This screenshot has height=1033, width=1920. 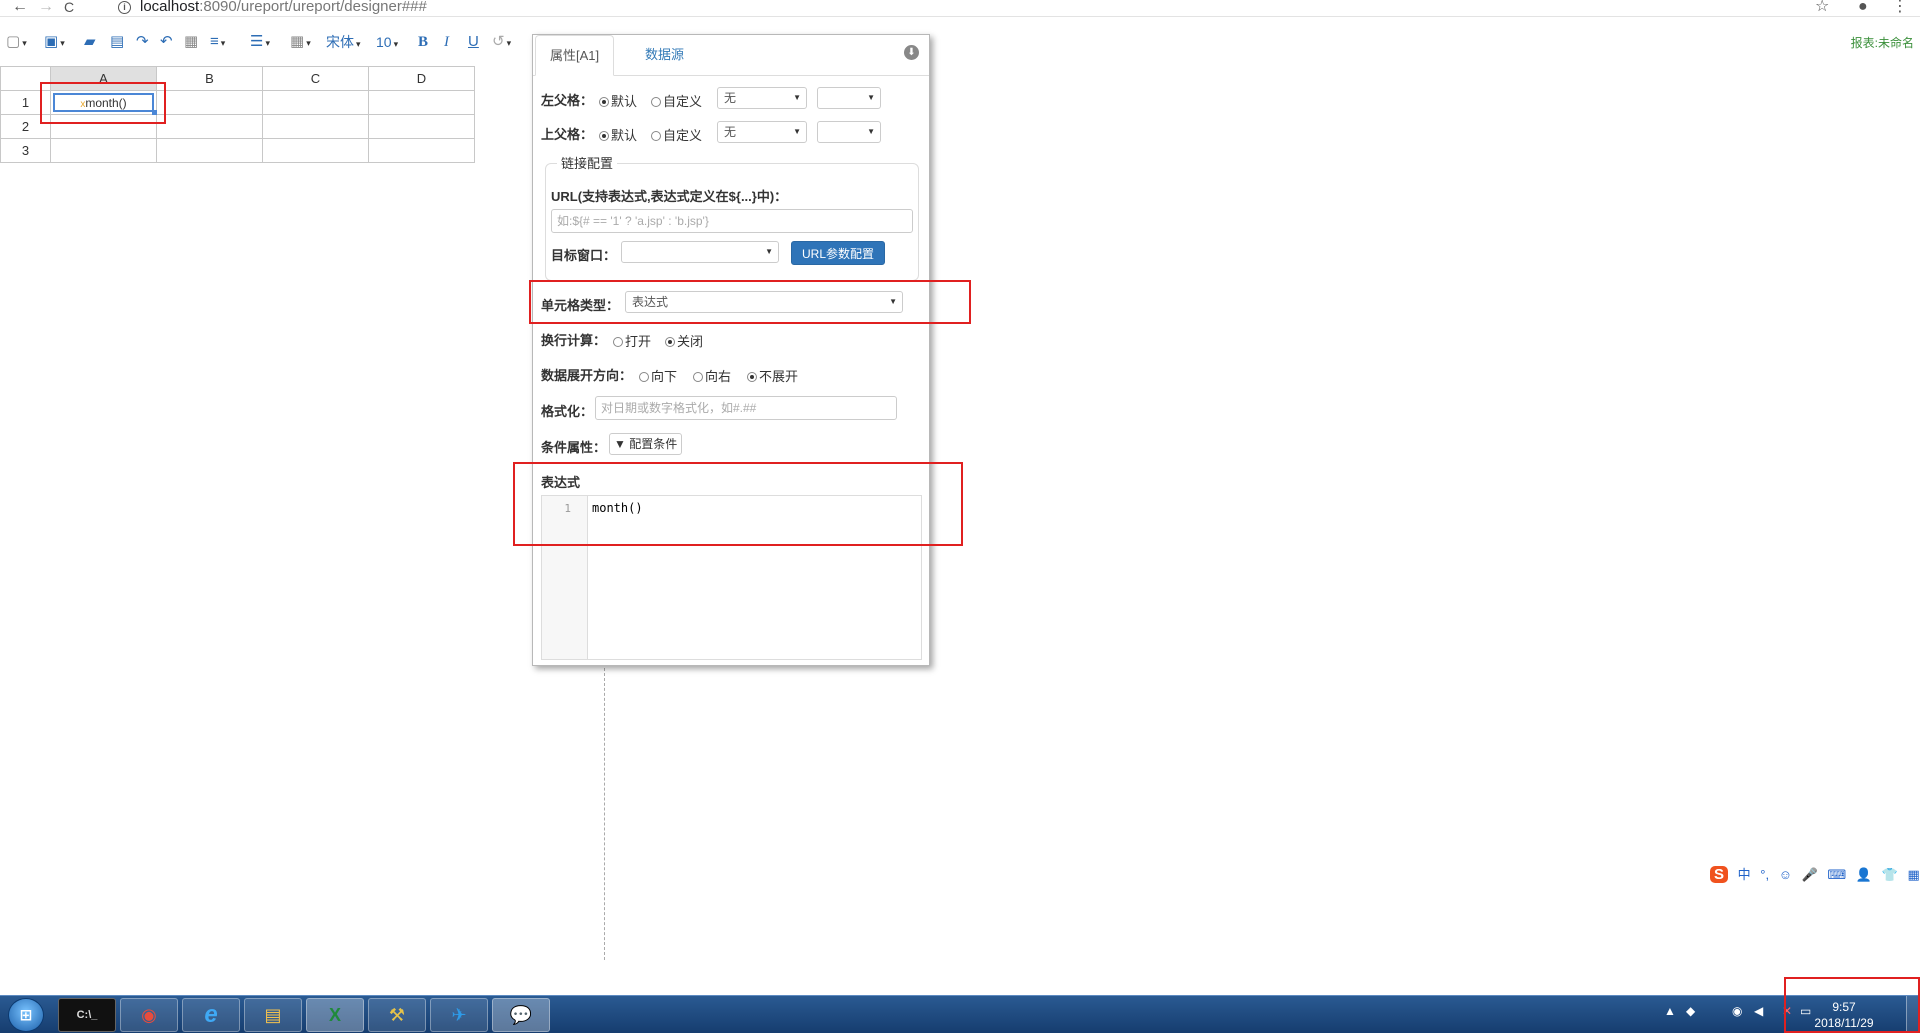 I want to click on underline-button: U, so click(x=473, y=42).